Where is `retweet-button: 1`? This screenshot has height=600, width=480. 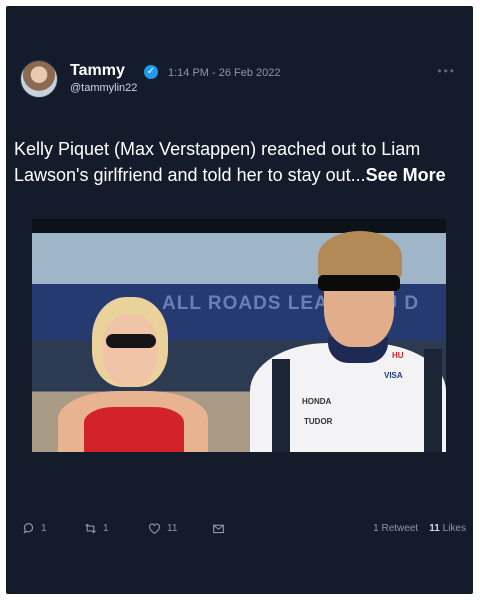 retweet-button: 1 is located at coordinates (96, 528).